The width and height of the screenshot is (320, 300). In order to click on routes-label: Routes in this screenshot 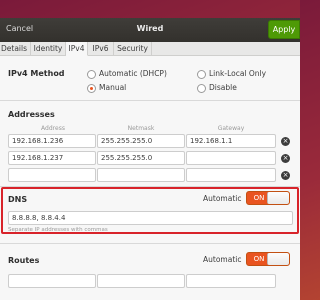, I will do `click(24, 260)`.